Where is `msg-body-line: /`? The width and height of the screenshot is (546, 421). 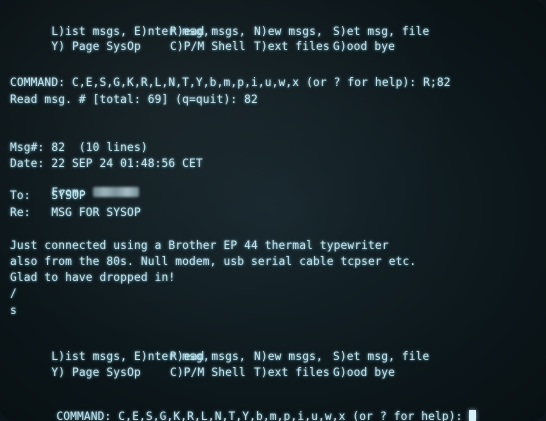
msg-body-line: / is located at coordinates (13, 293).